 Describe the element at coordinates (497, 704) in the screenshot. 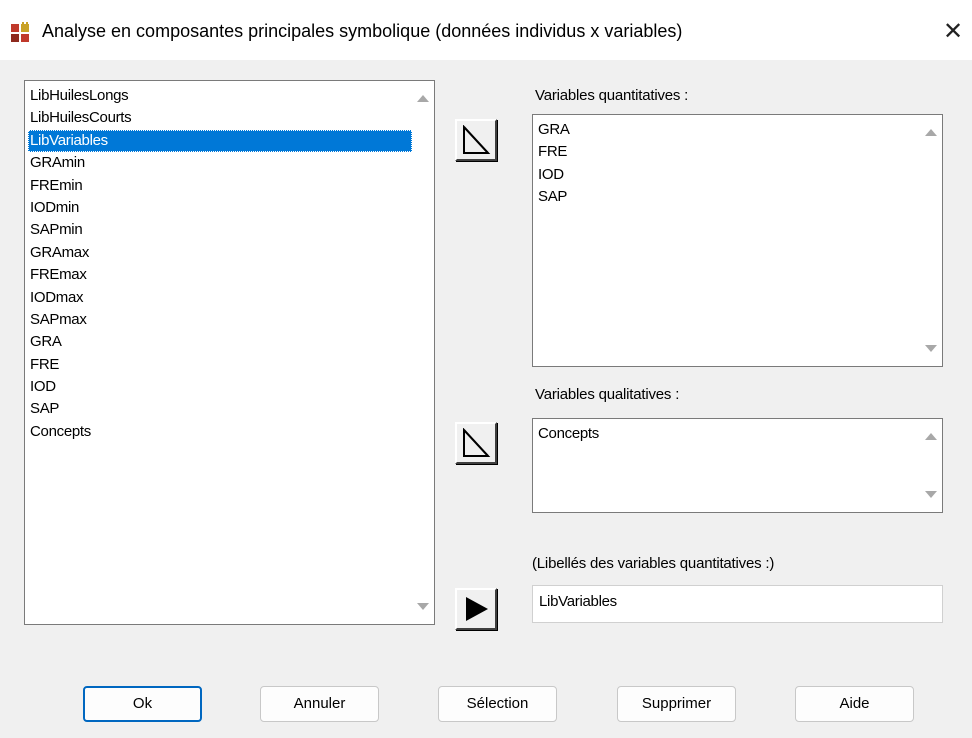

I see `selection-button: Sélection` at that location.